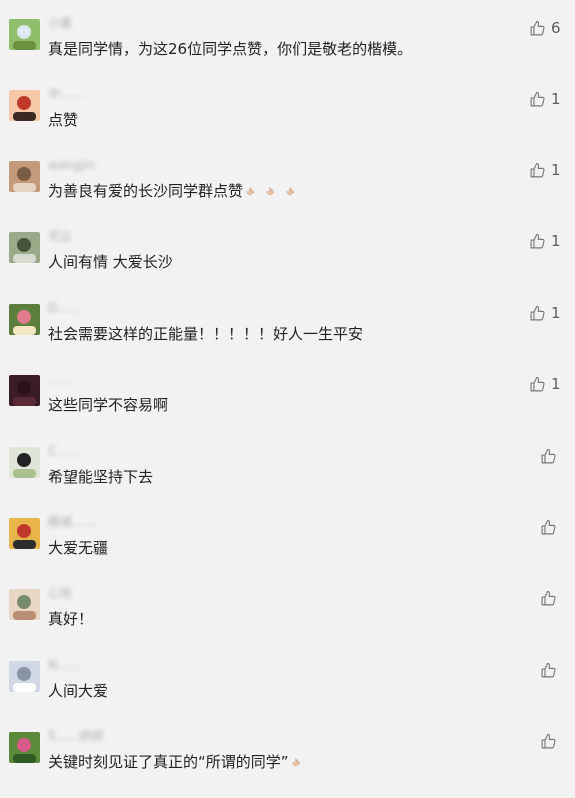 This screenshot has width=575, height=798. I want to click on commenter-nickname: wangjin, so click(71, 165).